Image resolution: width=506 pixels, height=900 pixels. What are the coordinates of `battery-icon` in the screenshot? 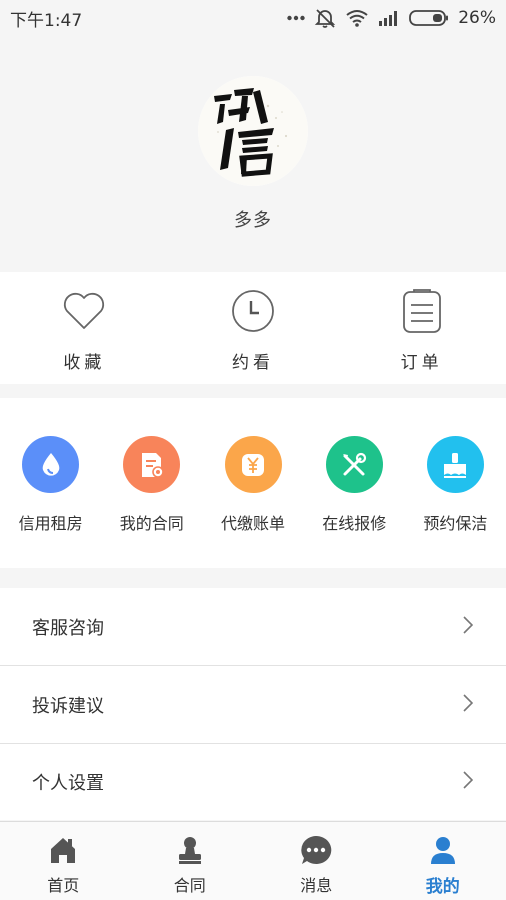 It's located at (429, 18).